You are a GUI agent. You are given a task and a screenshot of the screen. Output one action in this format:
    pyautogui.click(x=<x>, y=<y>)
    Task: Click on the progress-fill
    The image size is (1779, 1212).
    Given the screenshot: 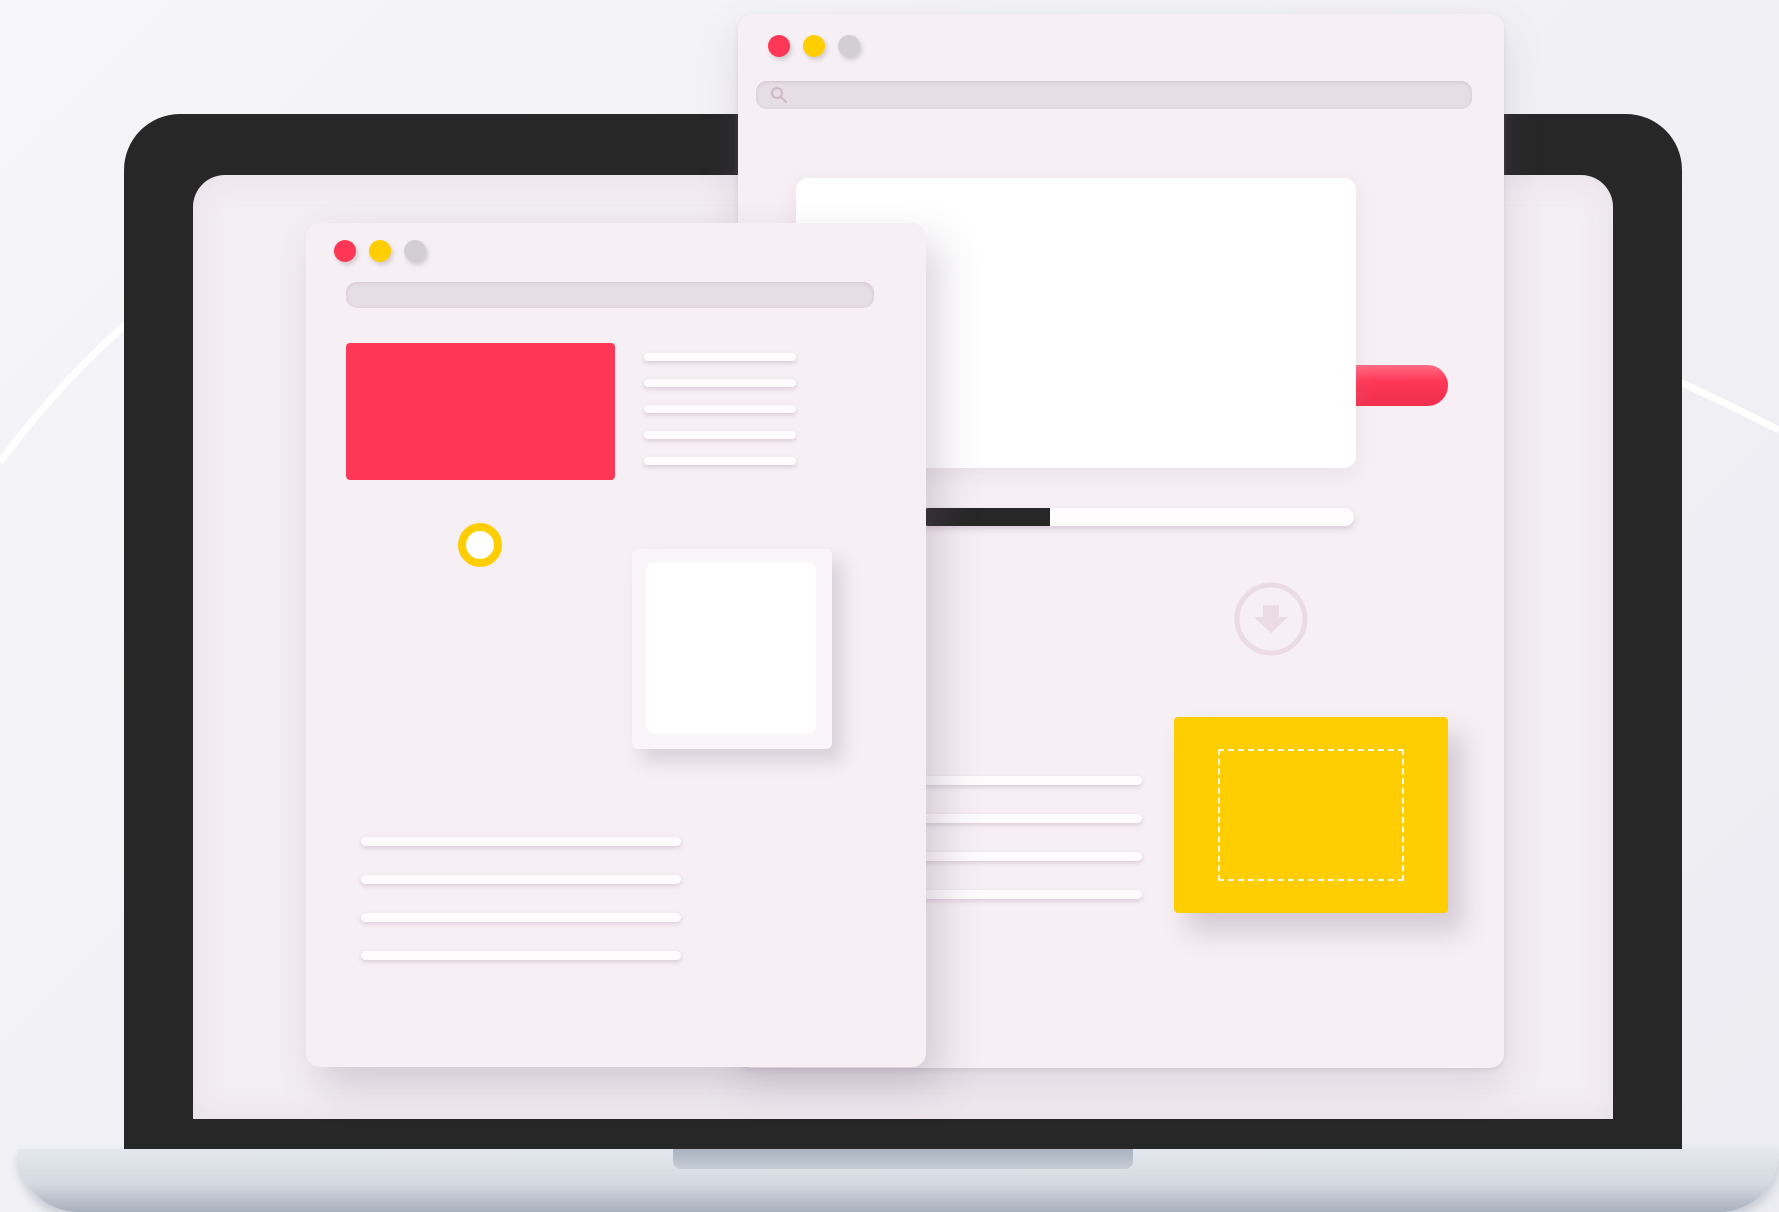 What is the action you would take?
    pyautogui.click(x=985, y=517)
    